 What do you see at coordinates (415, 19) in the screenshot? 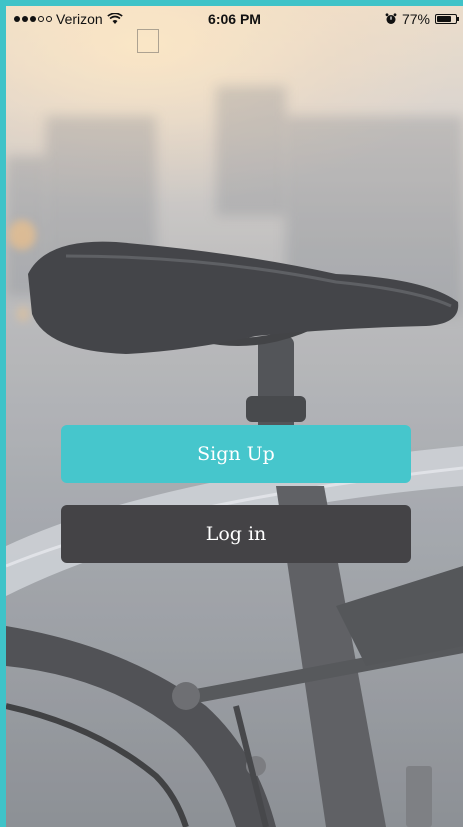
I see `battery-percent: 77%` at bounding box center [415, 19].